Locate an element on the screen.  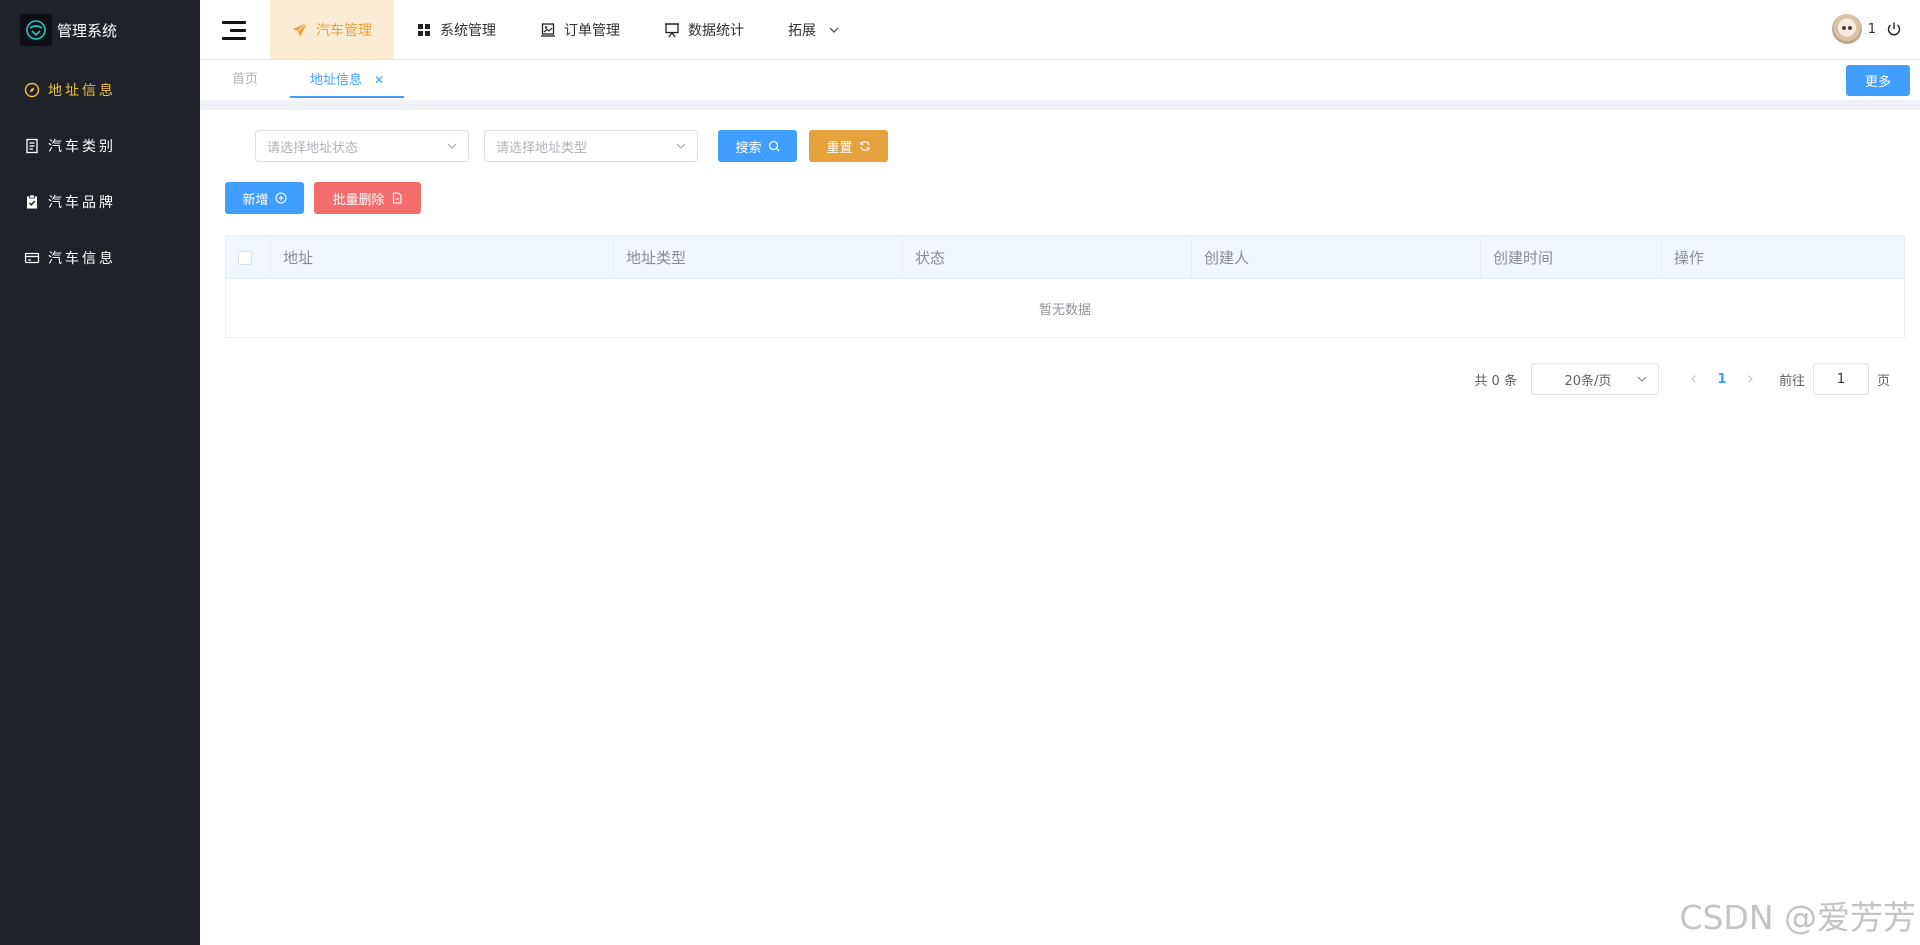
tags-divider is located at coordinates (1060, 105).